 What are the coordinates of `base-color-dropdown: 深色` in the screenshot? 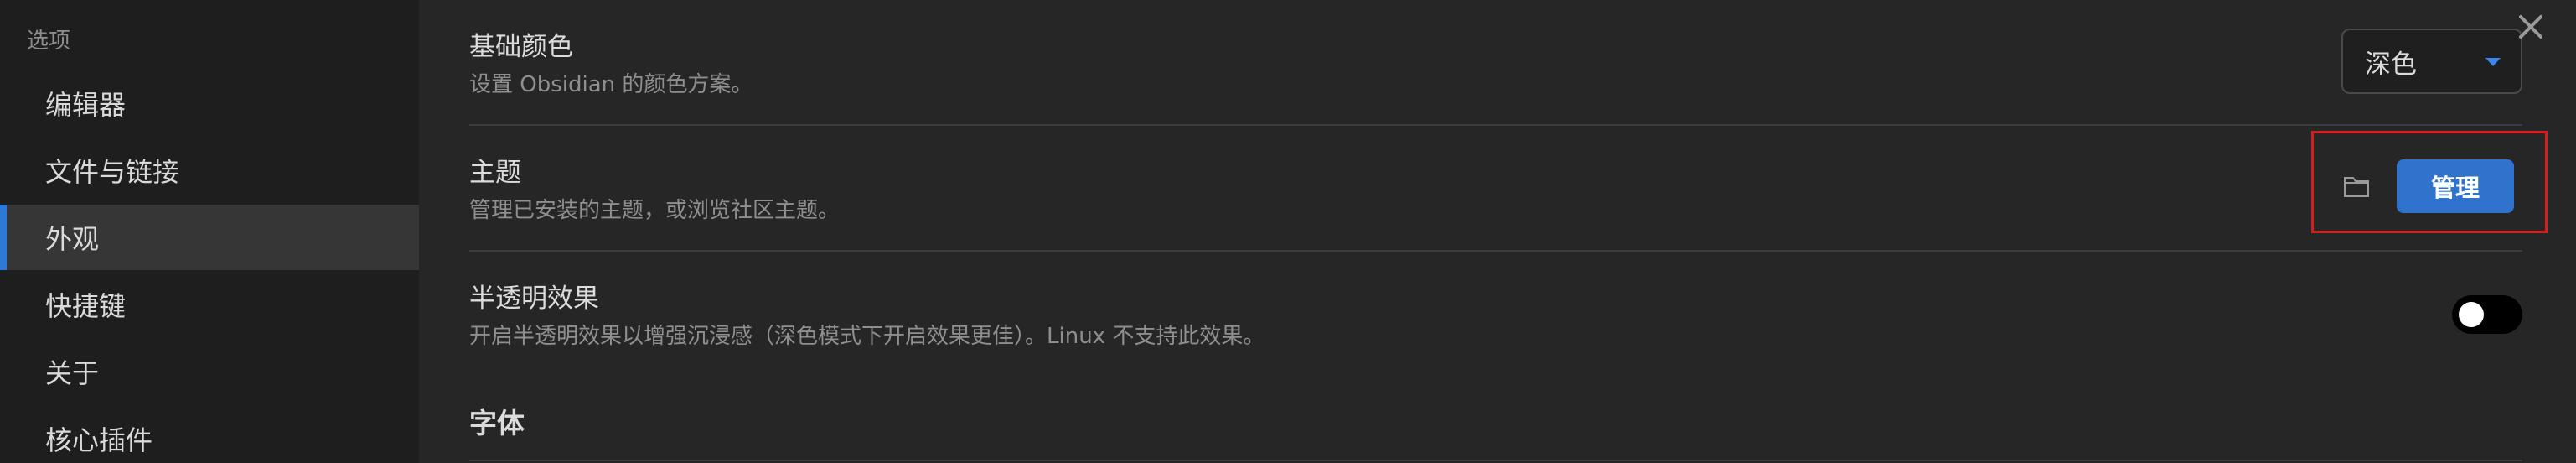 It's located at (2431, 61).